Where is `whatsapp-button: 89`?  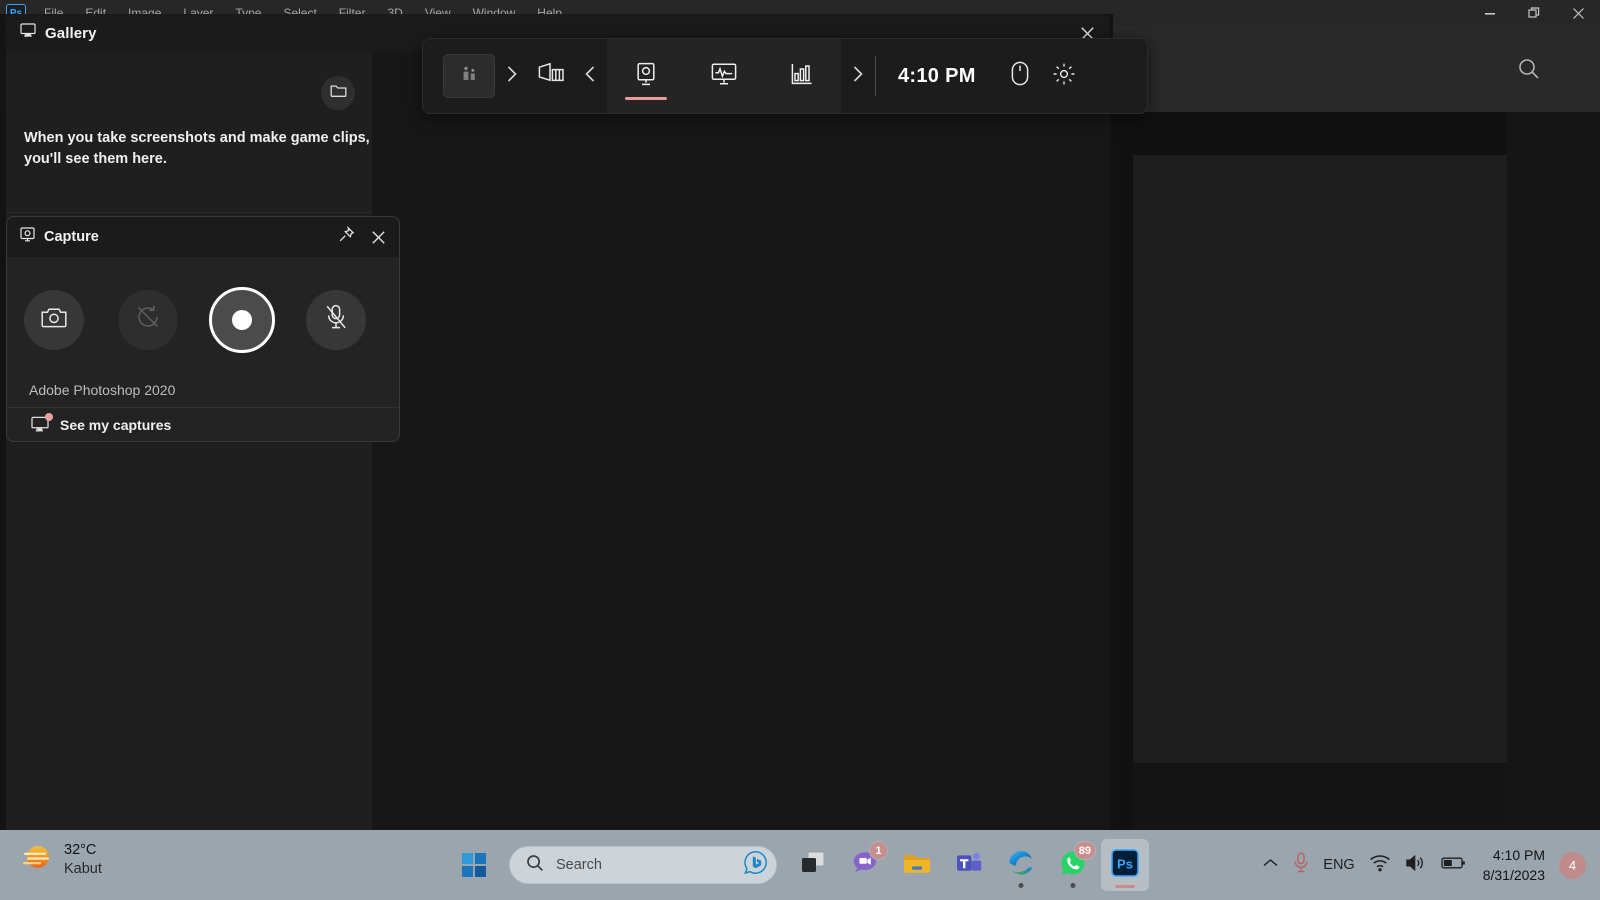 whatsapp-button: 89 is located at coordinates (1073, 865).